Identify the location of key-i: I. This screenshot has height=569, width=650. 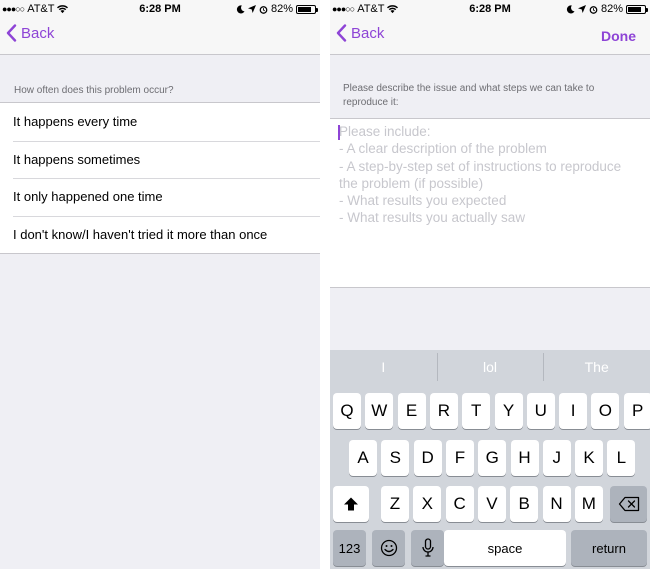
(573, 411).